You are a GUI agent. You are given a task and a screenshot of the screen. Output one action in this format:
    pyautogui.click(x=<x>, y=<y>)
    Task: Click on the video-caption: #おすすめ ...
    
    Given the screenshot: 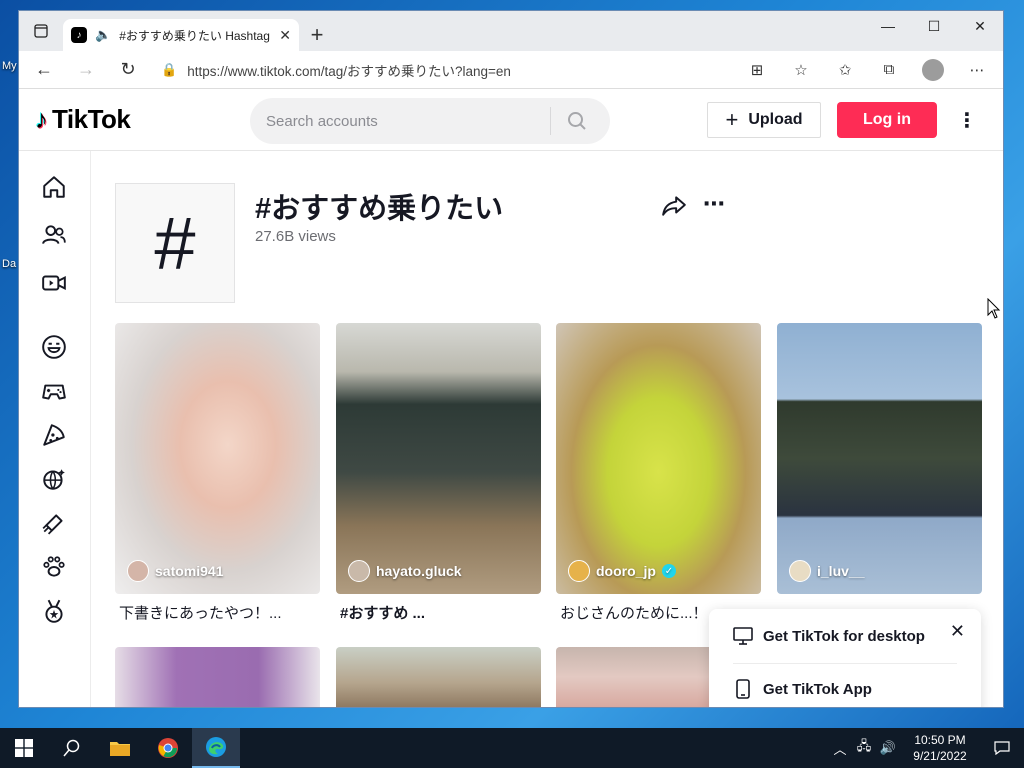 What is the action you would take?
    pyautogui.click(x=438, y=612)
    